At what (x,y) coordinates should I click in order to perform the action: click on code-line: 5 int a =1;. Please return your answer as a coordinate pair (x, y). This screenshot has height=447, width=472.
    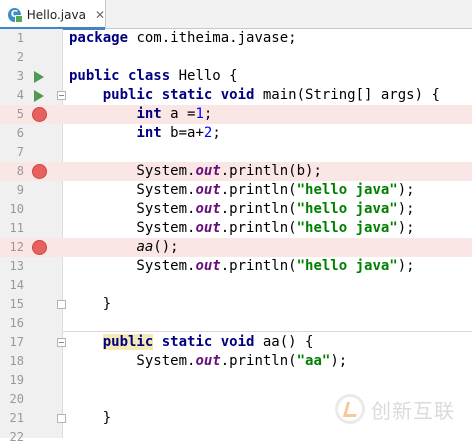
    Looking at the image, I should click on (236, 114).